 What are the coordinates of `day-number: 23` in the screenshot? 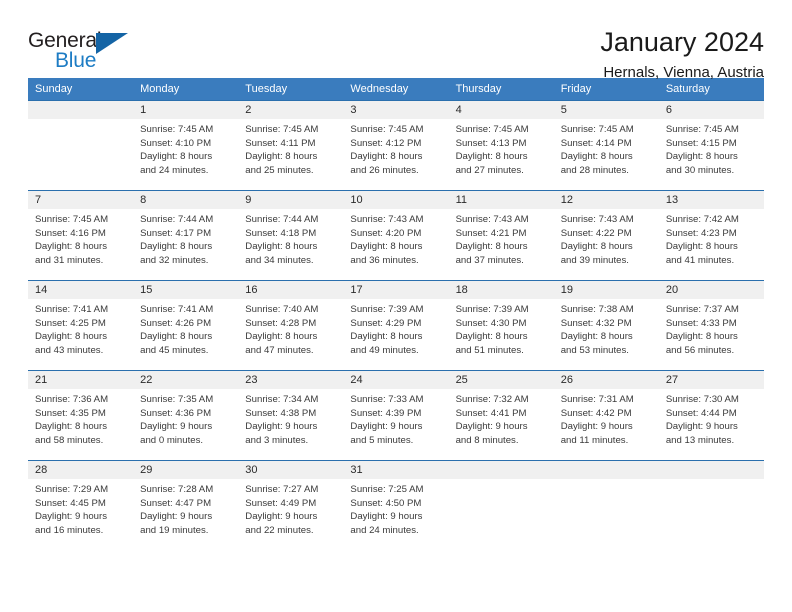 It's located at (291, 380).